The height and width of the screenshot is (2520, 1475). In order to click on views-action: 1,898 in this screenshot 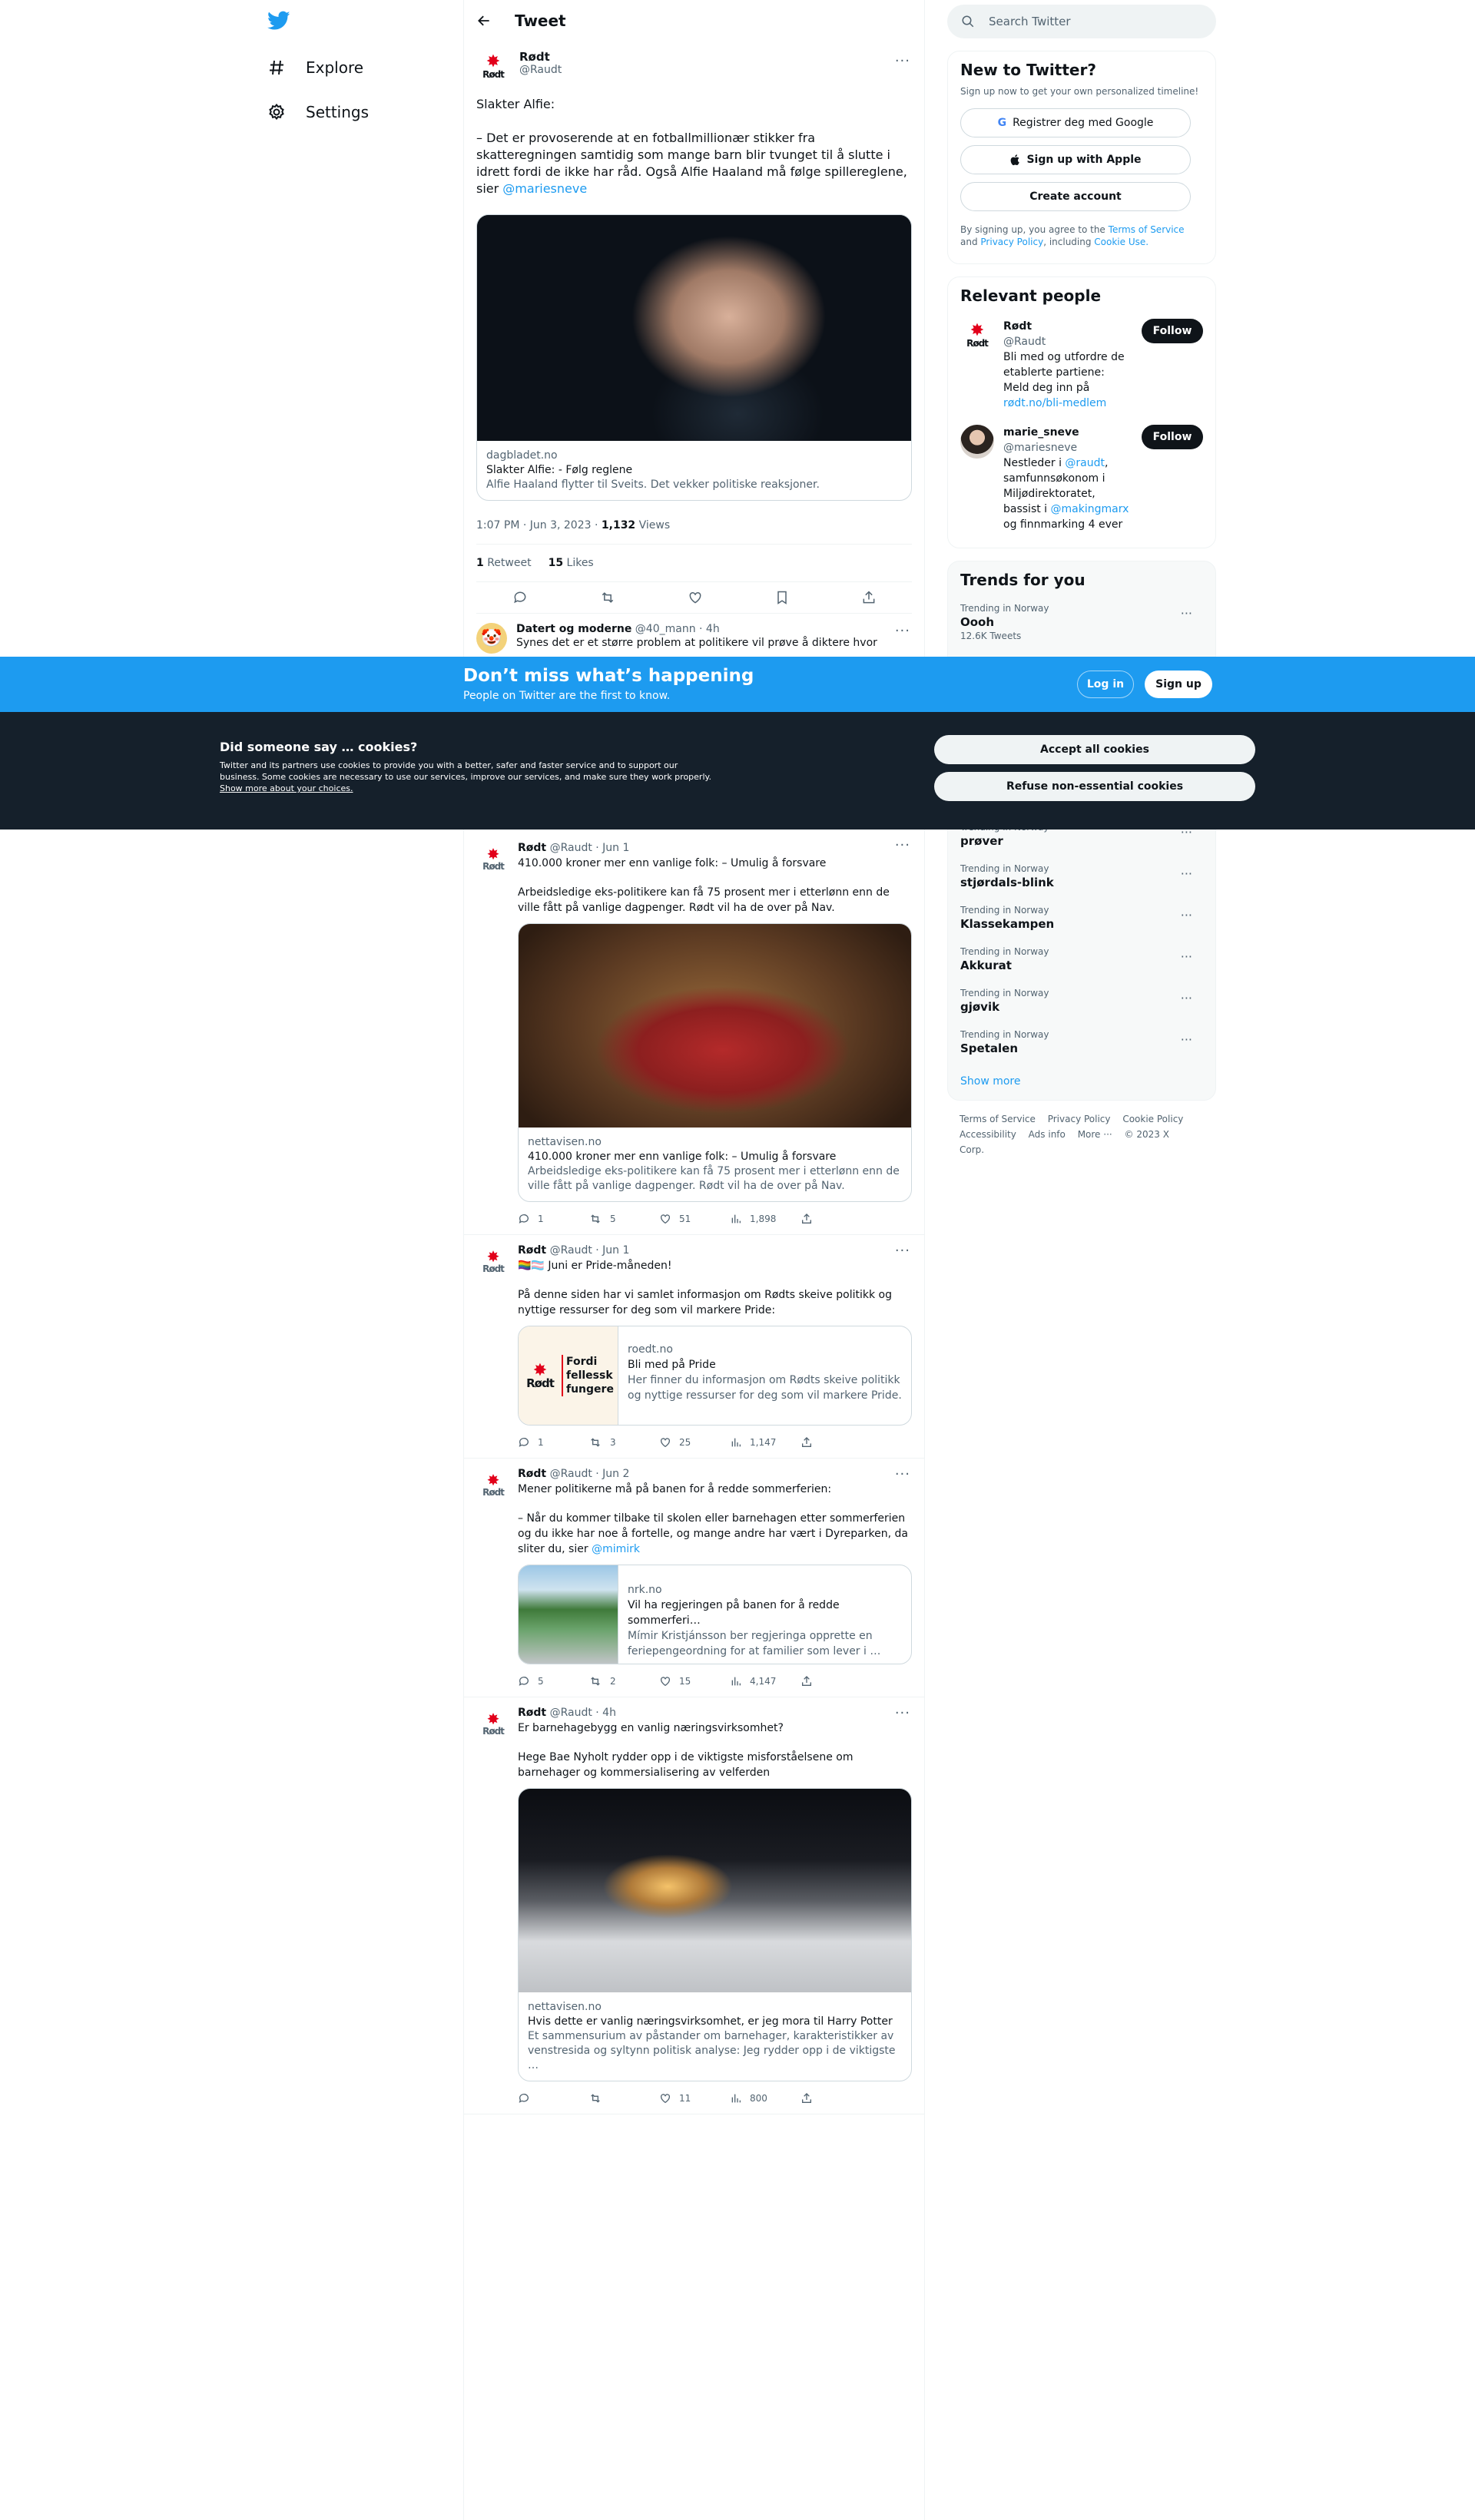, I will do `click(765, 1219)`.